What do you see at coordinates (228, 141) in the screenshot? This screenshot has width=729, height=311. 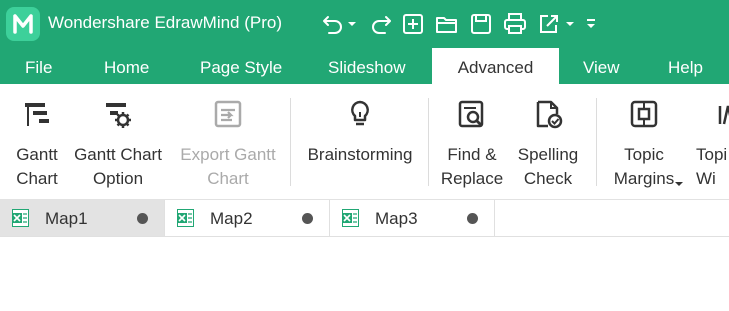 I see `export-gantt-chart-button: Export Gantt Chart` at bounding box center [228, 141].